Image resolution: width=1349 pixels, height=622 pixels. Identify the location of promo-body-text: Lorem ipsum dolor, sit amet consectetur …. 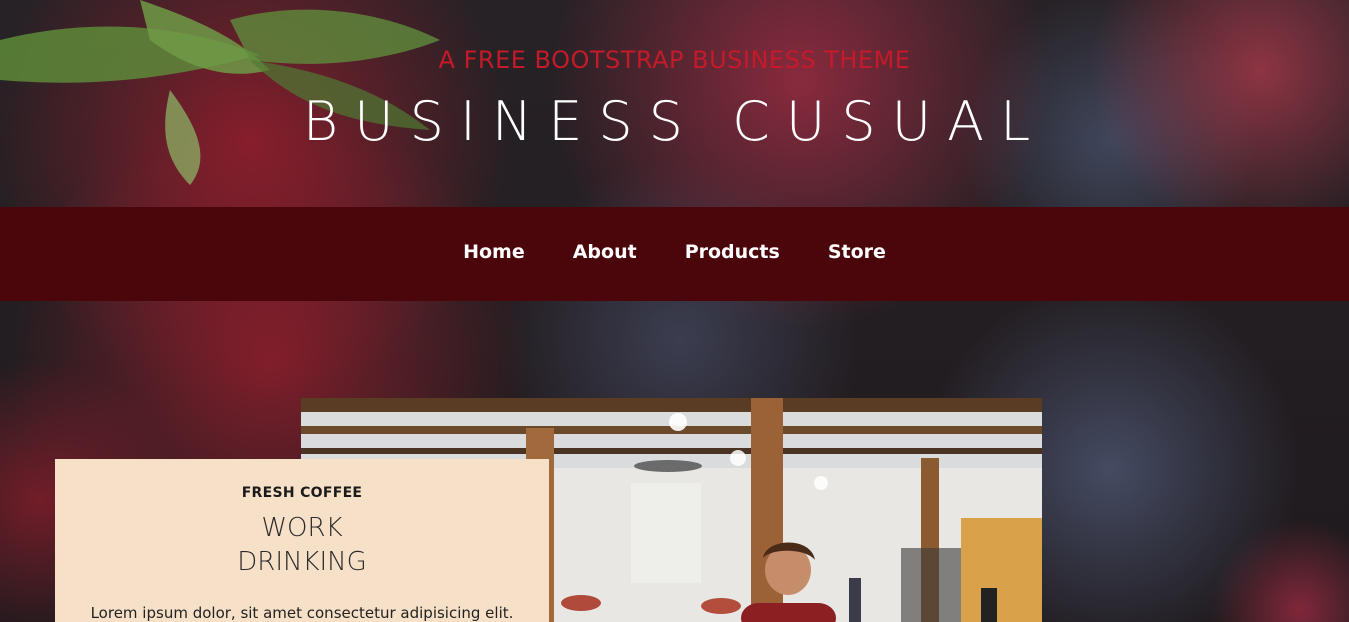
(302, 613).